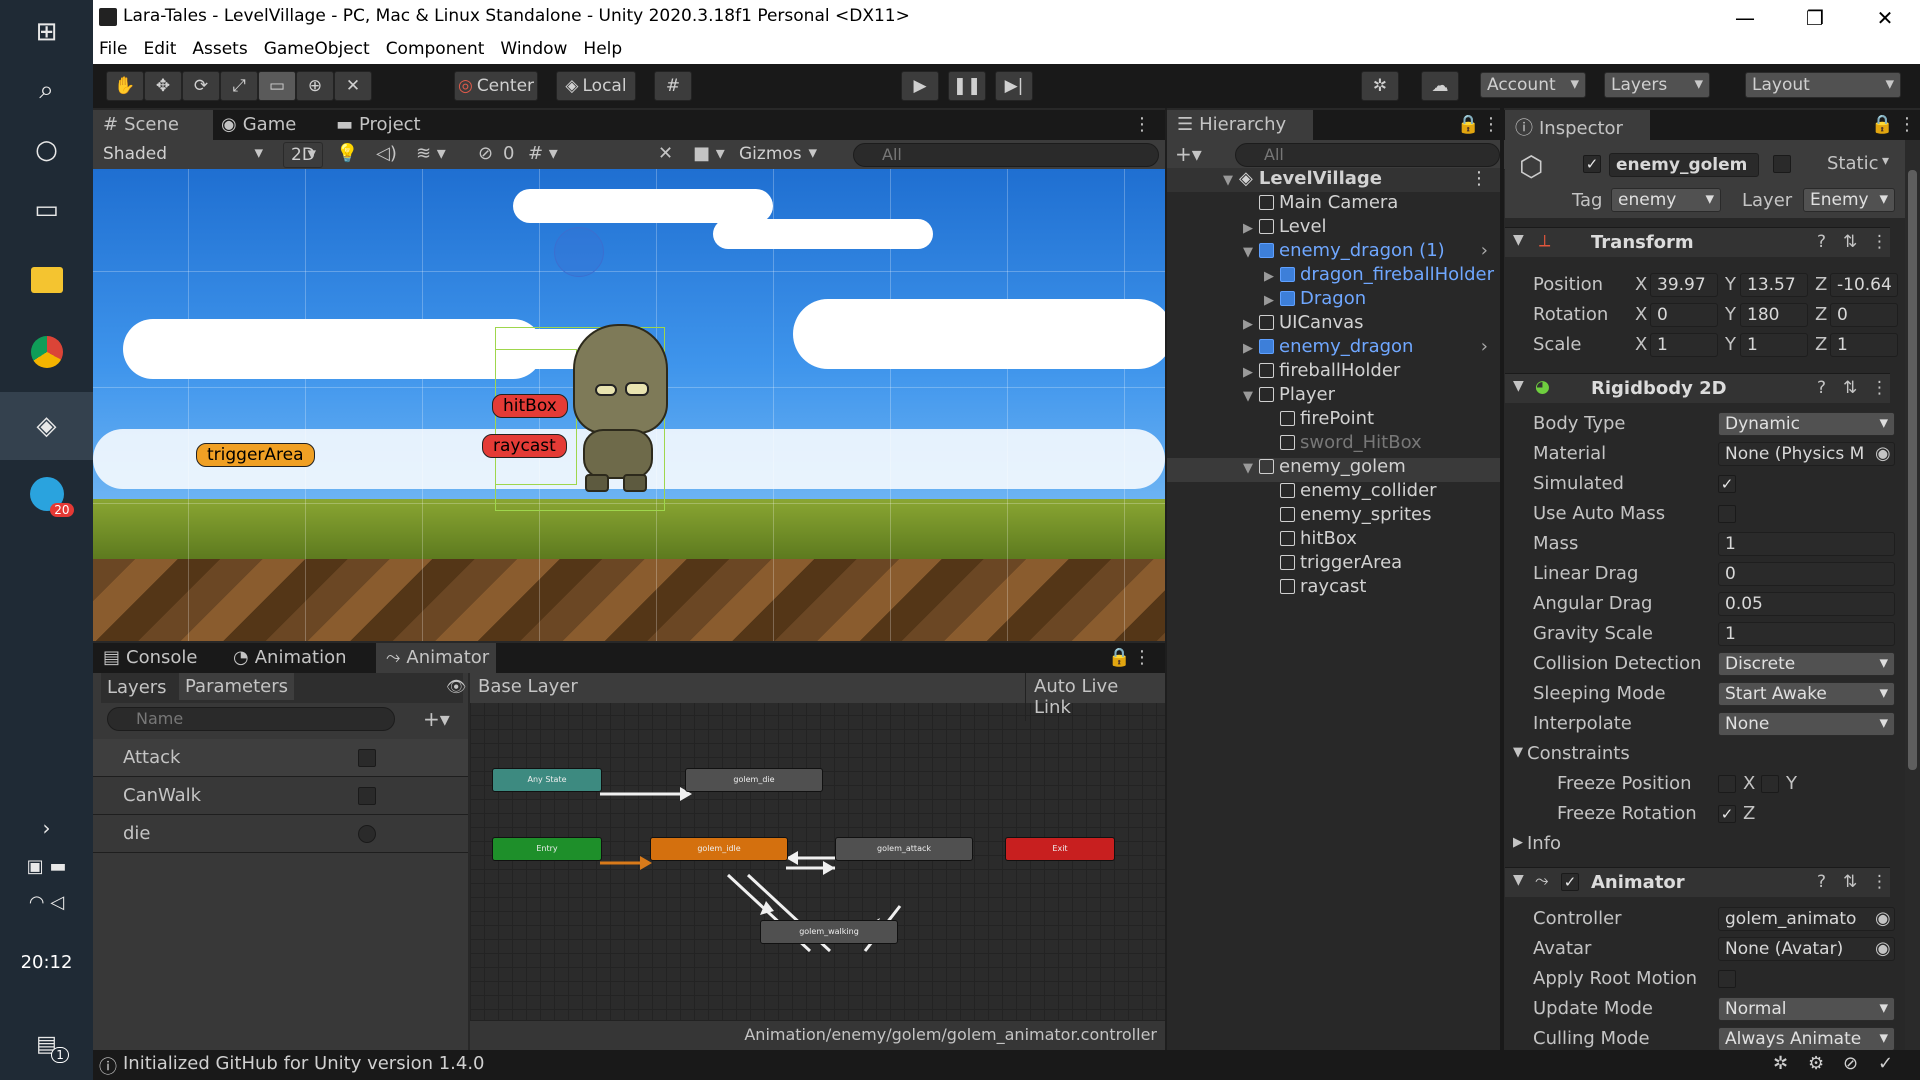 Image resolution: width=1920 pixels, height=1080 pixels. I want to click on constraints-row: ▼ Constraints, so click(1697, 754).